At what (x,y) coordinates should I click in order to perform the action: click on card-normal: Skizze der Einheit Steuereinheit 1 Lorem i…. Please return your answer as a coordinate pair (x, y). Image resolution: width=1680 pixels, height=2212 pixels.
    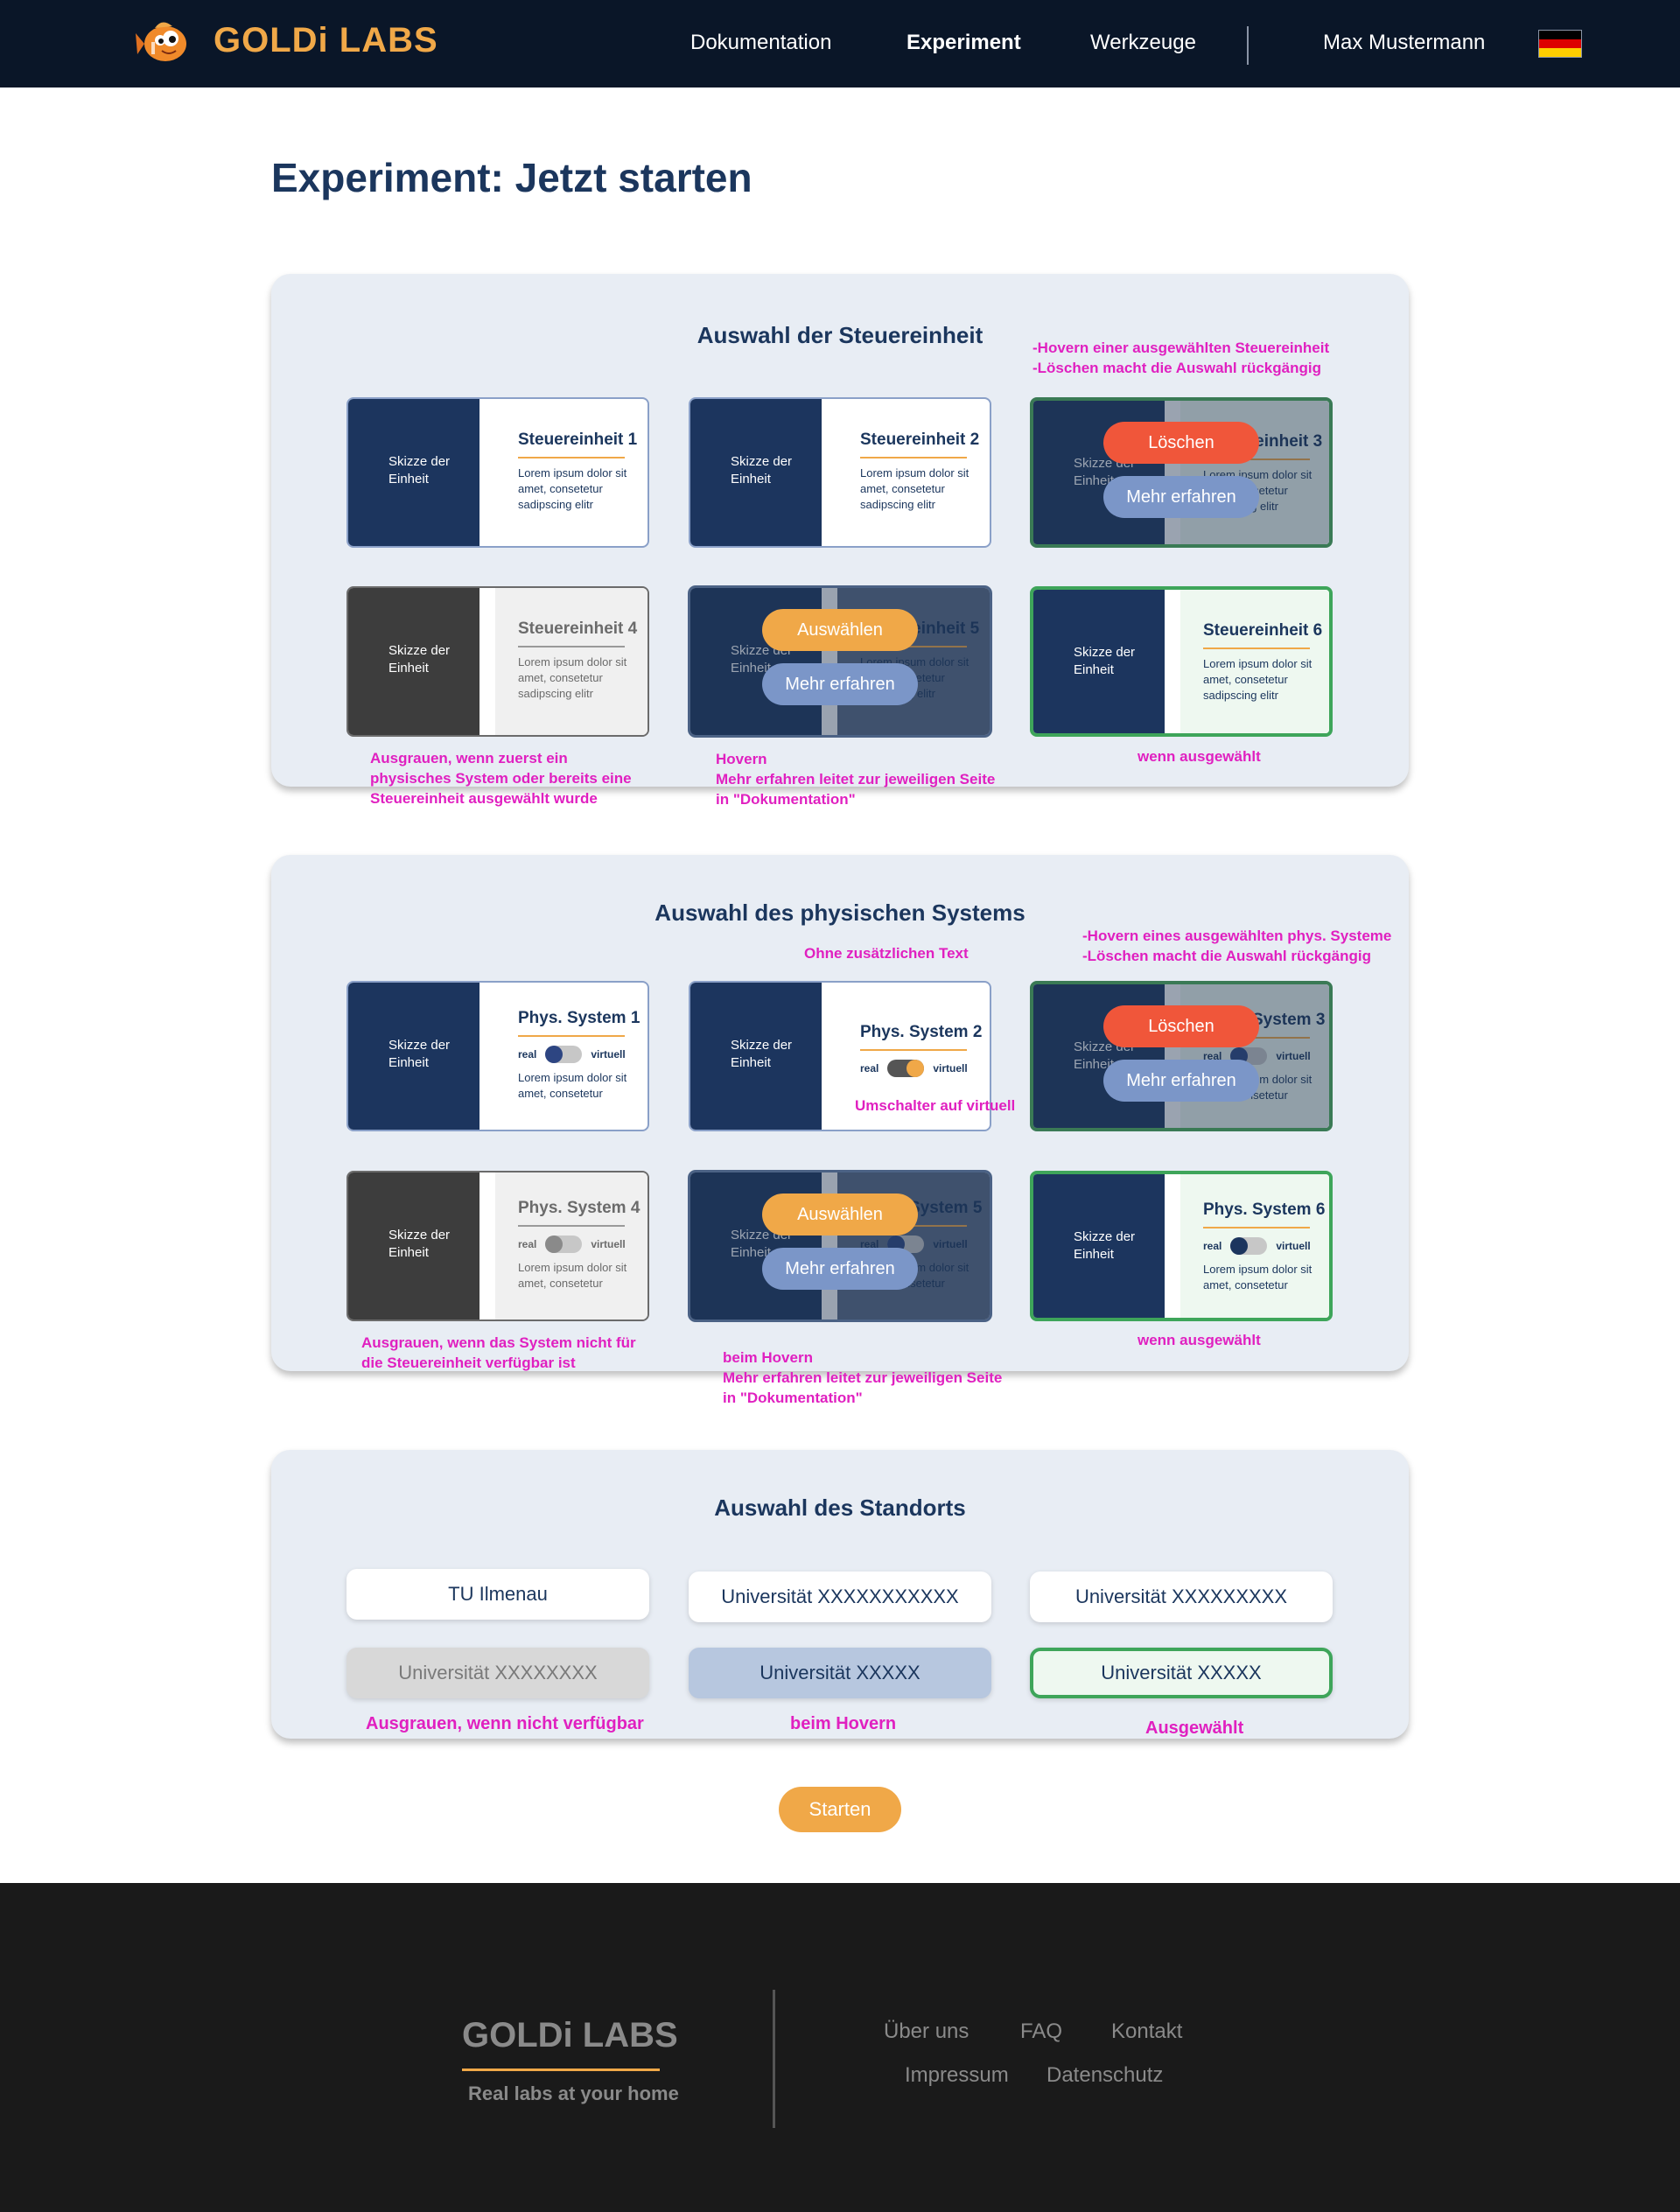
    Looking at the image, I should click on (497, 472).